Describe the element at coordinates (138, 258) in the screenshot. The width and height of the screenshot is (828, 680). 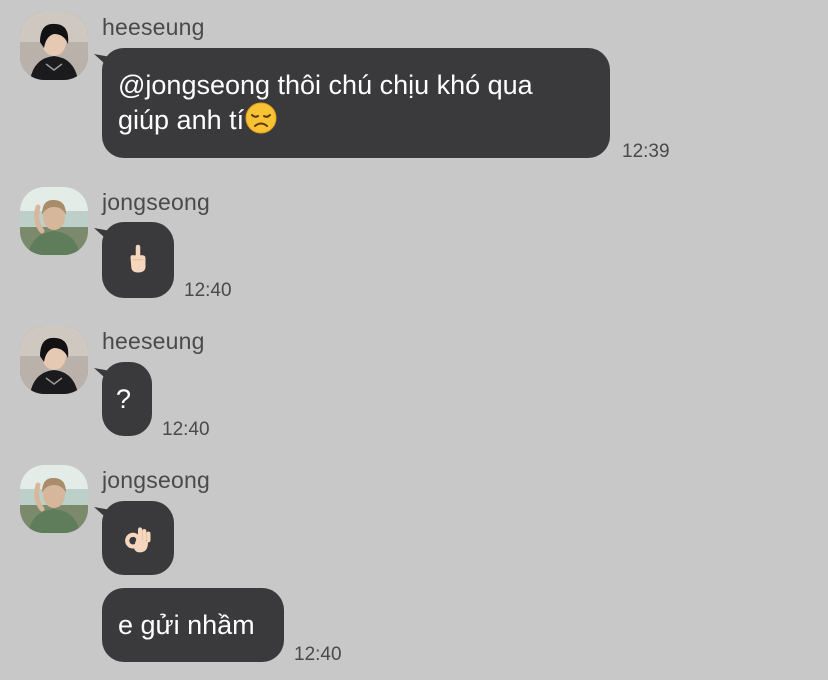
I see `middle-finger-icon` at that location.